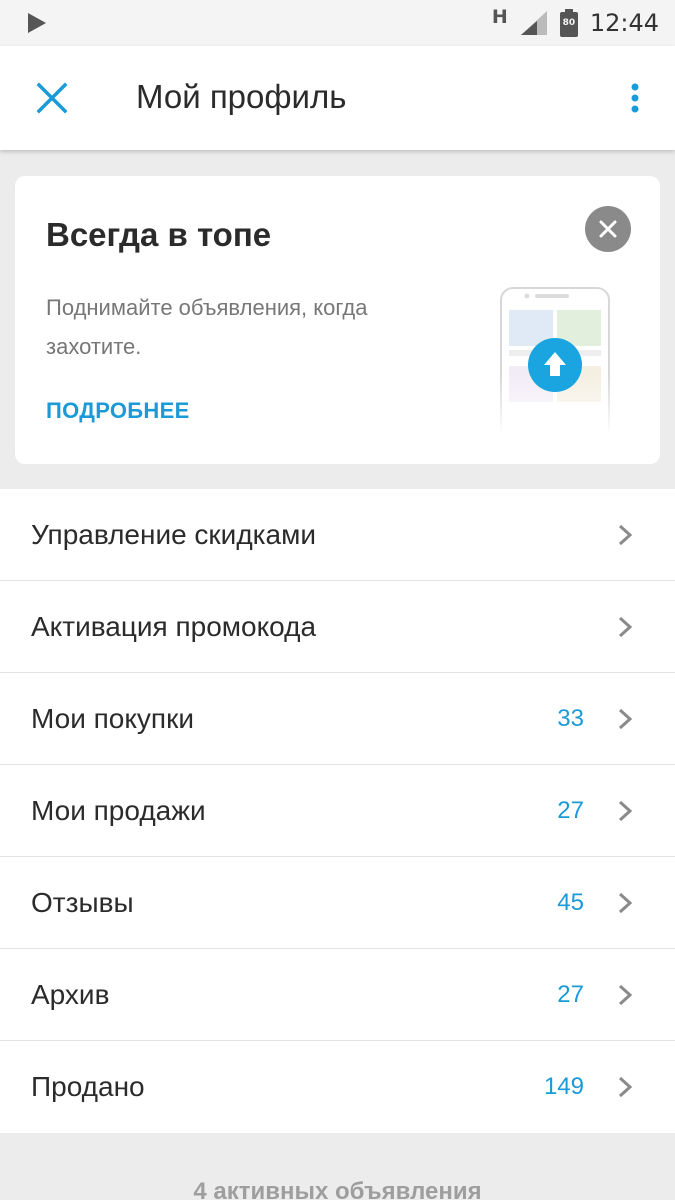 The height and width of the screenshot is (1200, 675). Describe the element at coordinates (337, 535) in the screenshot. I see `menu-item-discounts: Управление скидками` at that location.